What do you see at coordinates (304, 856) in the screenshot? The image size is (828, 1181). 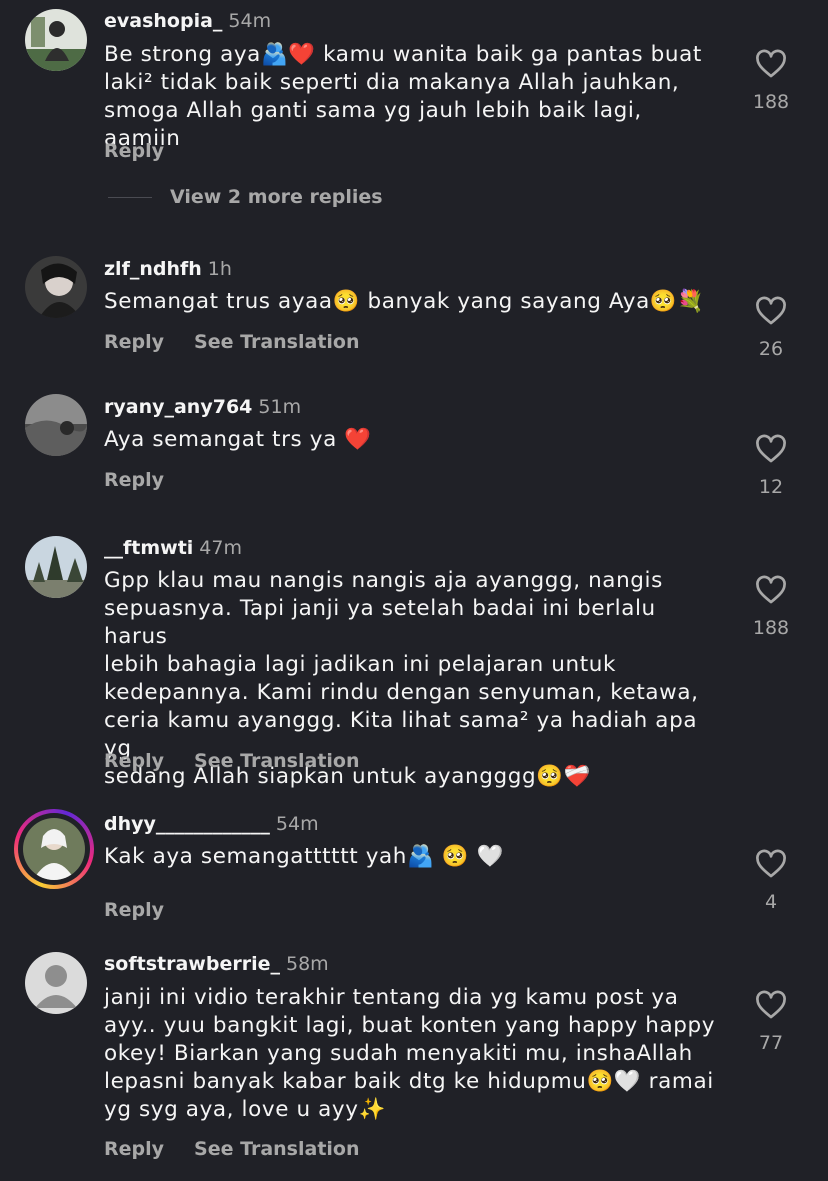 I see `comment-text: Kak aya semangatttttt yah🫂 🥺 🤍` at bounding box center [304, 856].